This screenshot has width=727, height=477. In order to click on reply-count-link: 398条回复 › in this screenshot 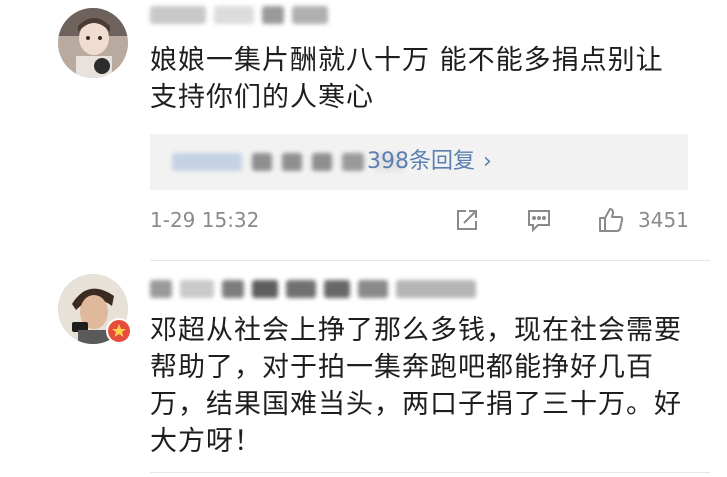, I will do `click(429, 162)`.